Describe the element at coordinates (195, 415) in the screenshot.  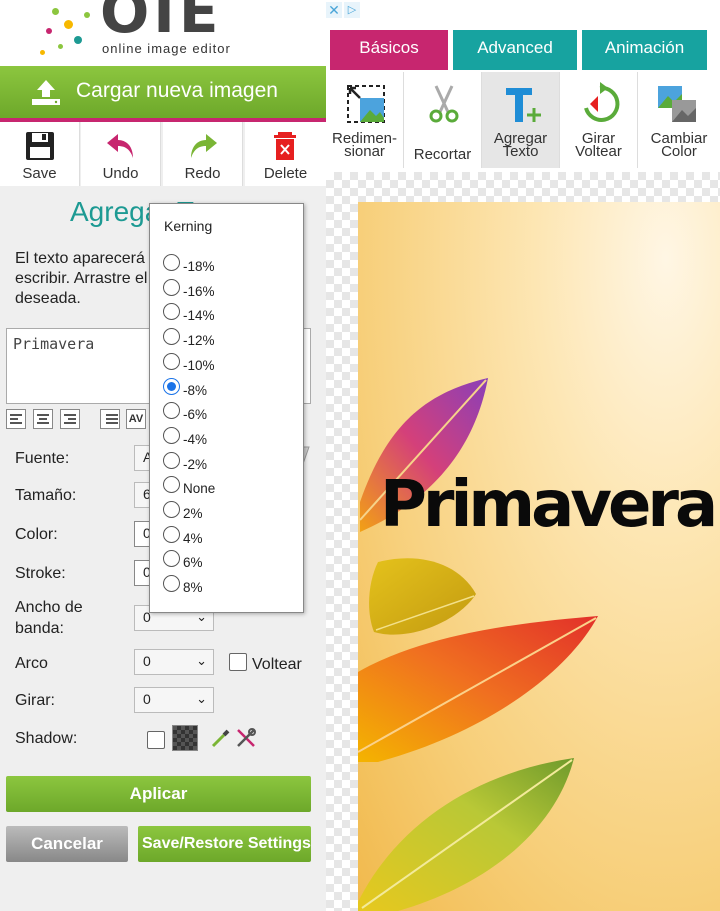
I see `kerning-option-label: -6%` at that location.